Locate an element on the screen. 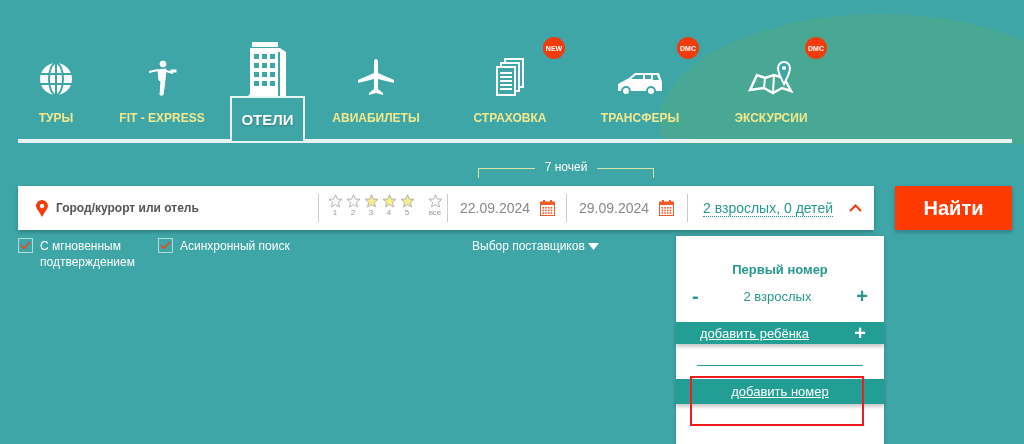 The width and height of the screenshot is (1024, 444). airplane-icon is located at coordinates (376, 77).